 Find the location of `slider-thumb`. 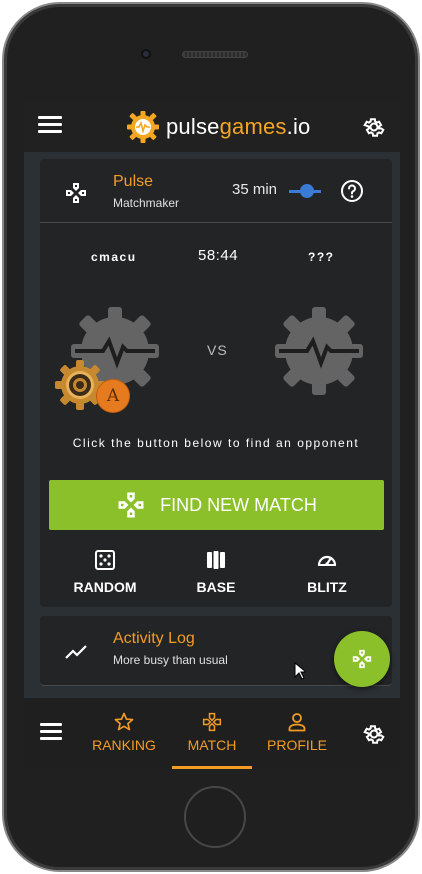

slider-thumb is located at coordinates (307, 191).